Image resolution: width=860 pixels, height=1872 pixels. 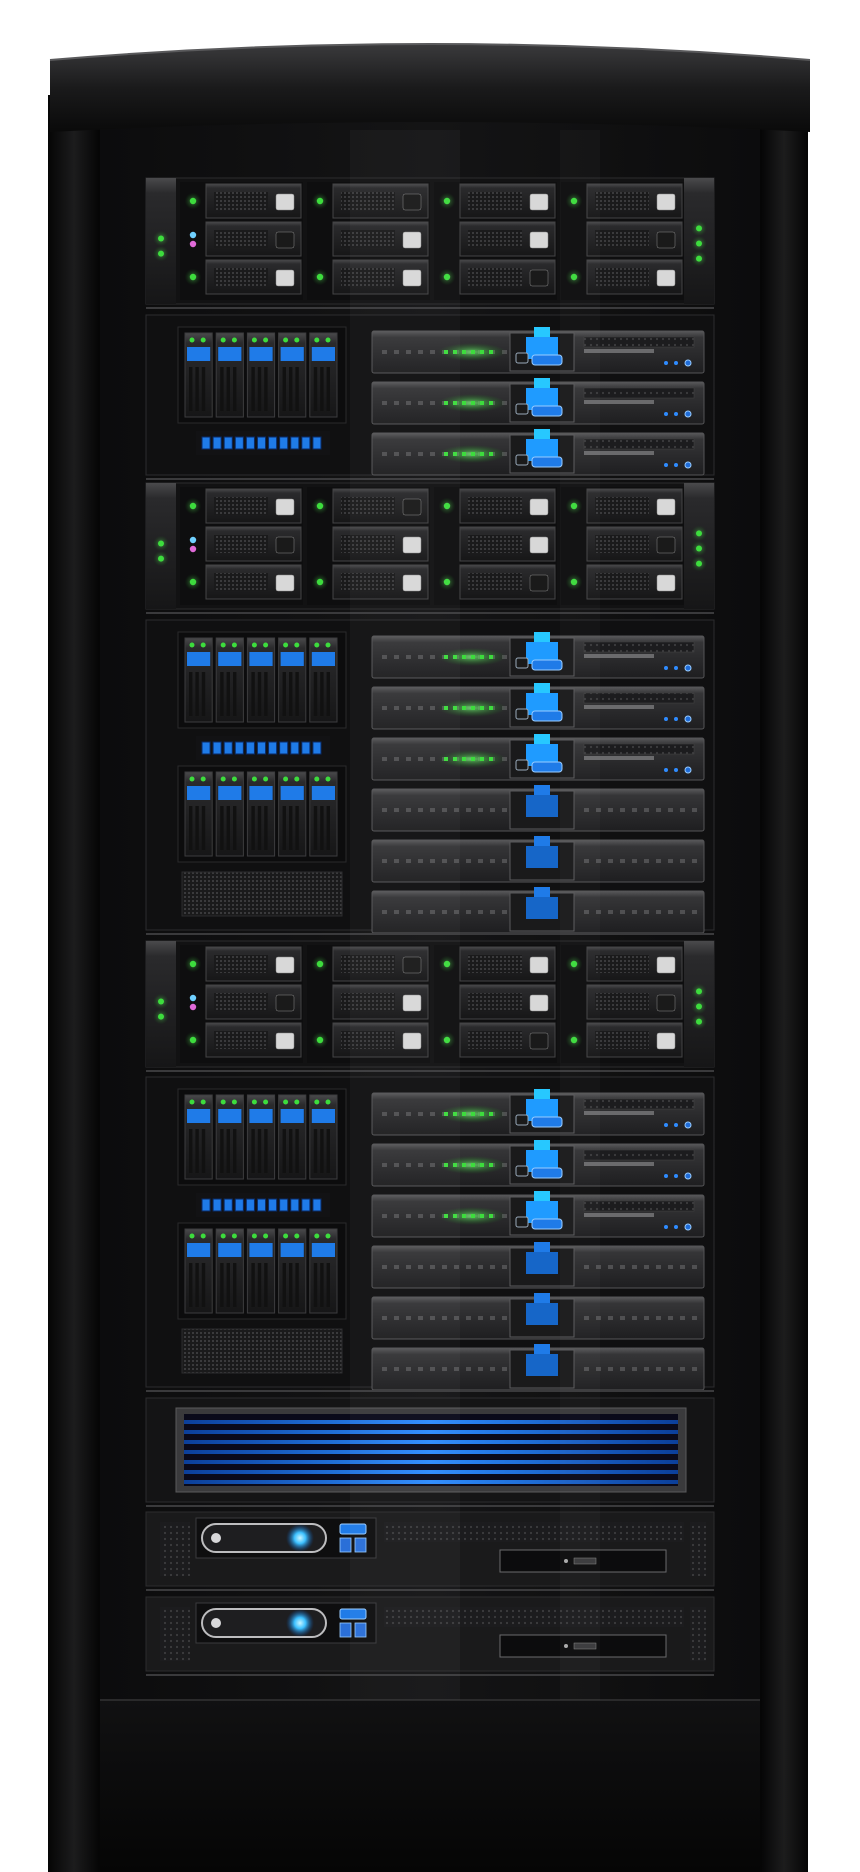 I want to click on port-strip, so click(x=263, y=443).